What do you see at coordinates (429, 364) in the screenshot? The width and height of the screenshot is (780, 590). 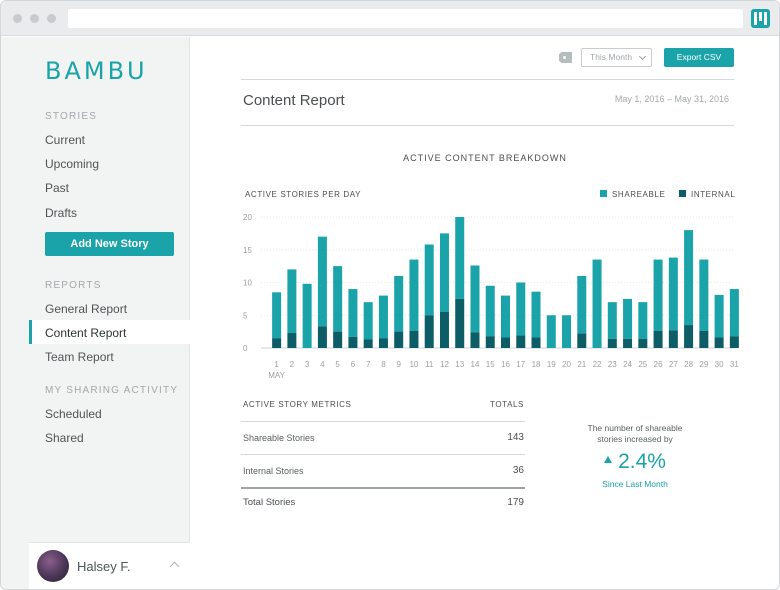 I see `x-tick-label: 11` at bounding box center [429, 364].